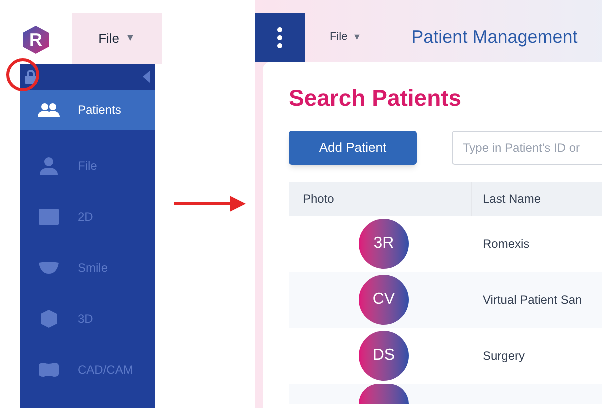  Describe the element at coordinates (23, 75) in the screenshot. I see `highlight-circle` at that location.